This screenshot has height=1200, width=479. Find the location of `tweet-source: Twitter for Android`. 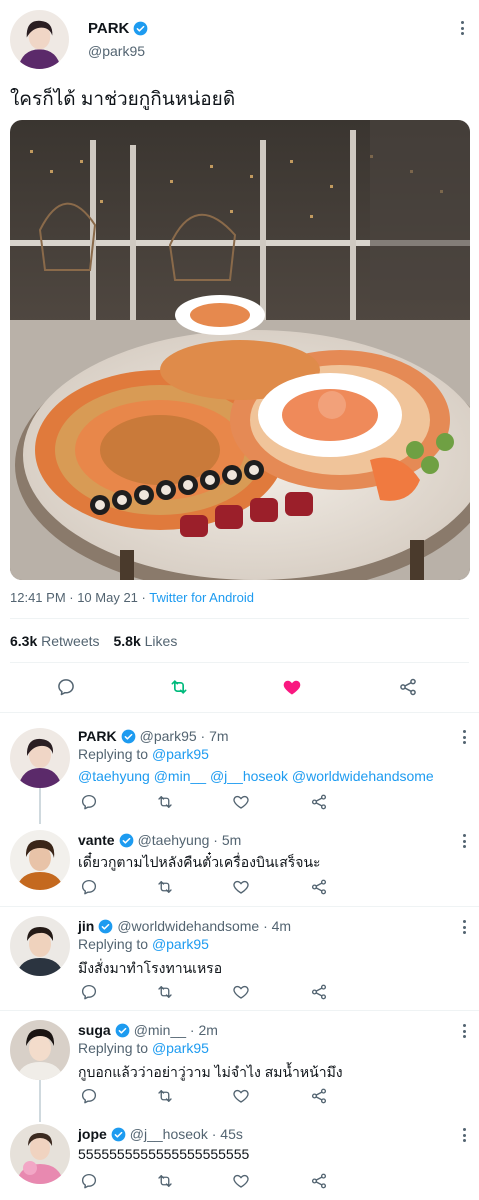

tweet-source: Twitter for Android is located at coordinates (201, 597).